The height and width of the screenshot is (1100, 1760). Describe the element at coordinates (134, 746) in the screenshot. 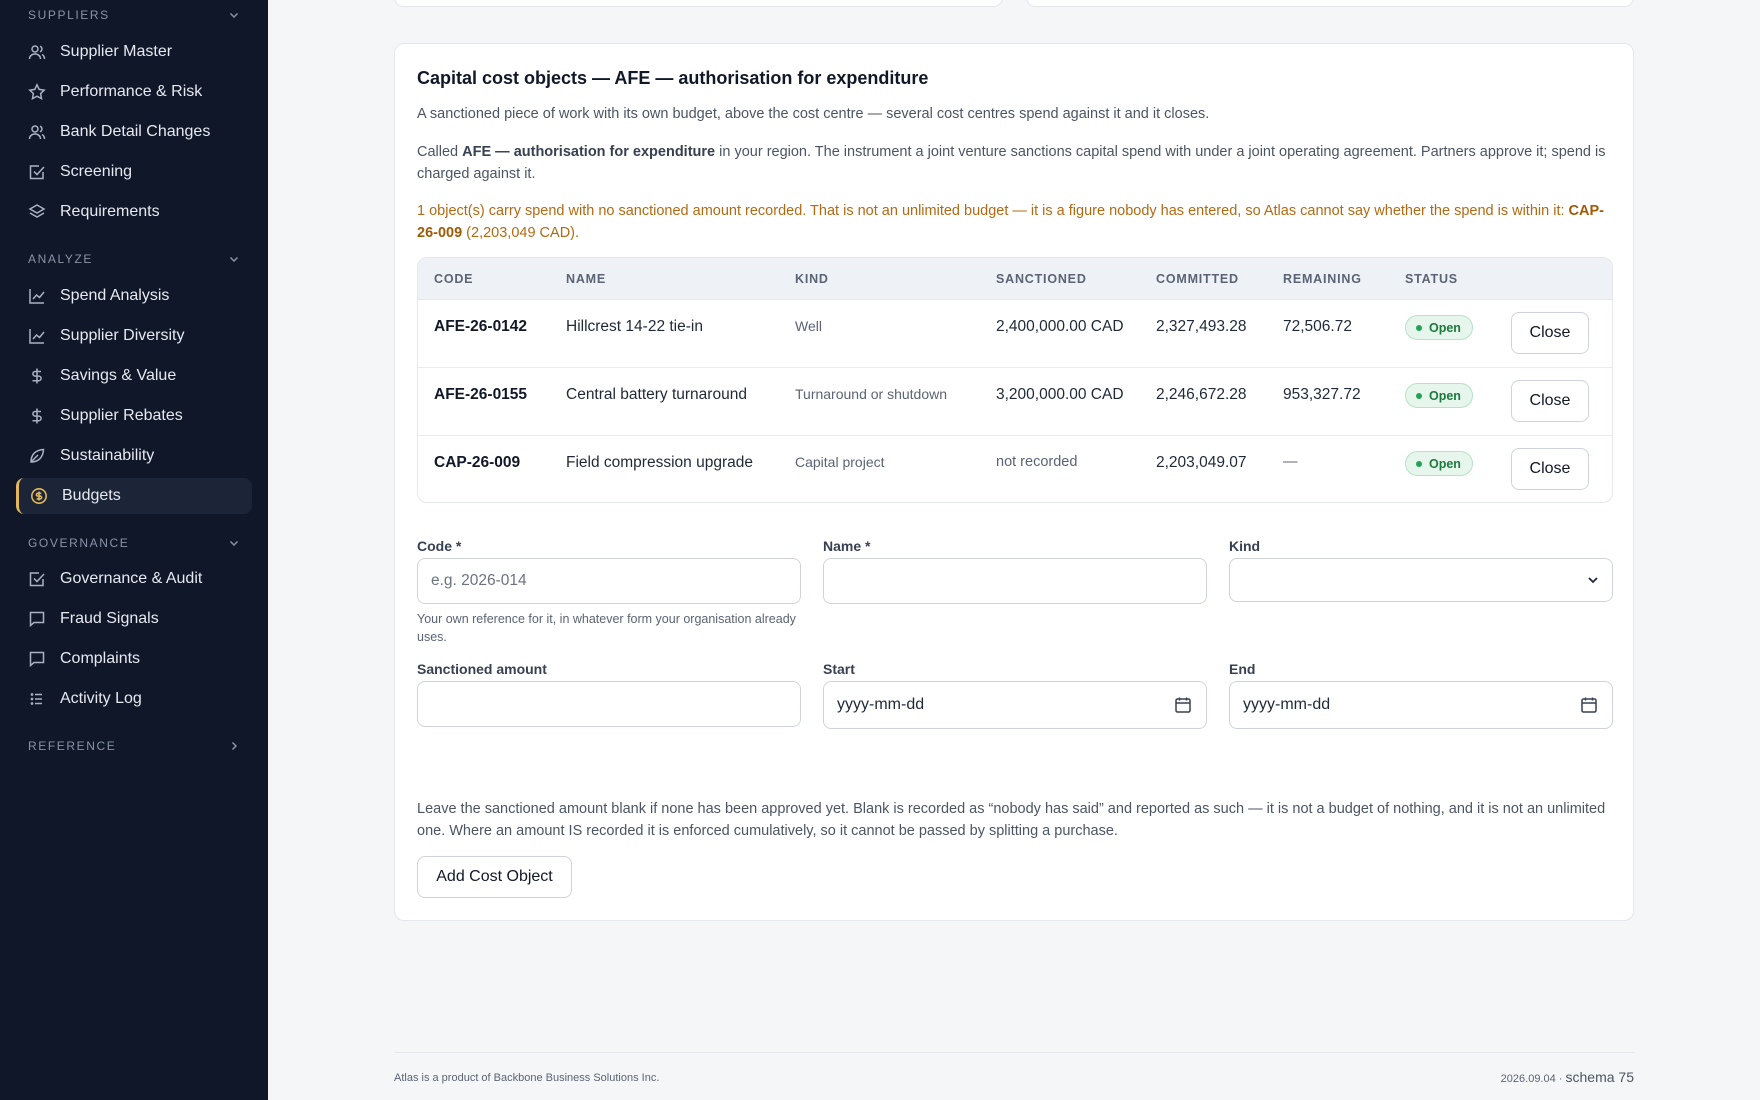

I see `section-header-reference: REFERENCE` at that location.